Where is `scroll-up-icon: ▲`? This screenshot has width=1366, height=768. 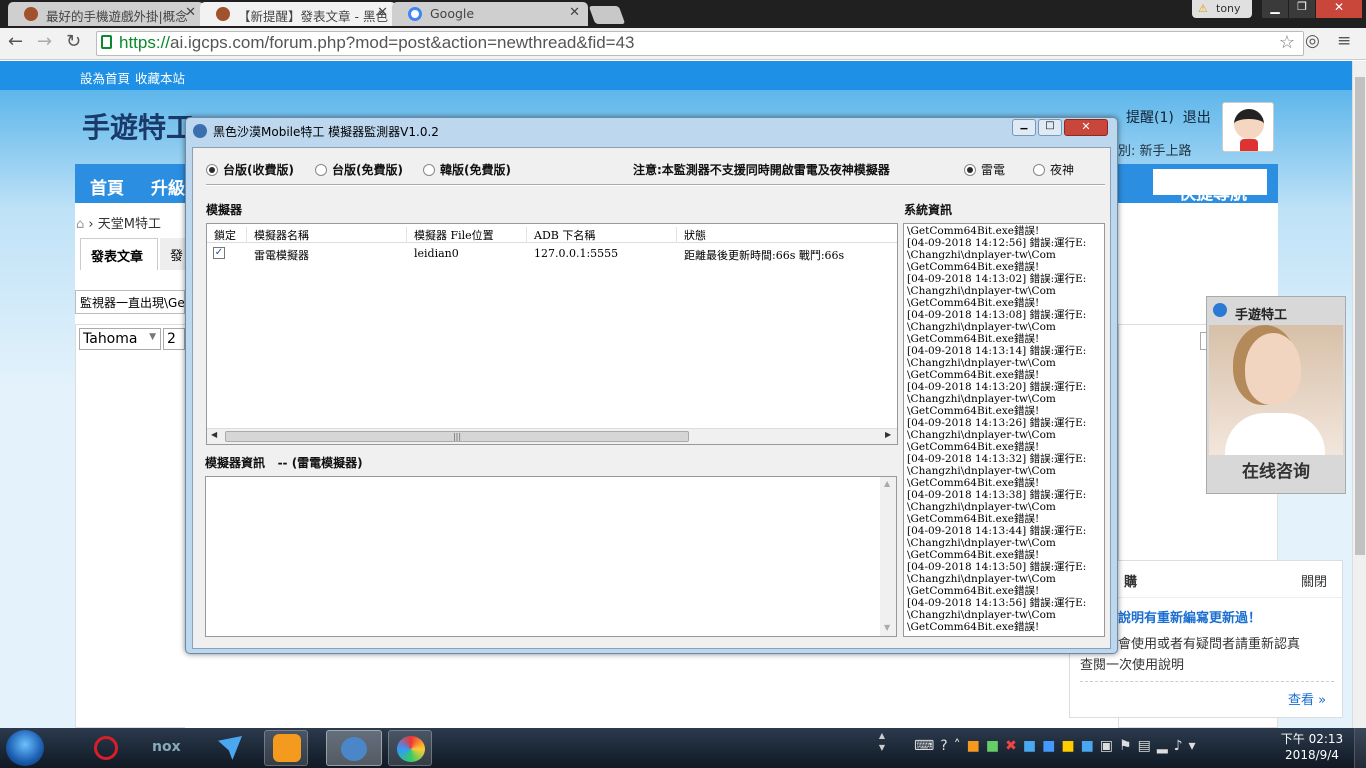
scroll-up-icon: ▲ is located at coordinates (887, 483).